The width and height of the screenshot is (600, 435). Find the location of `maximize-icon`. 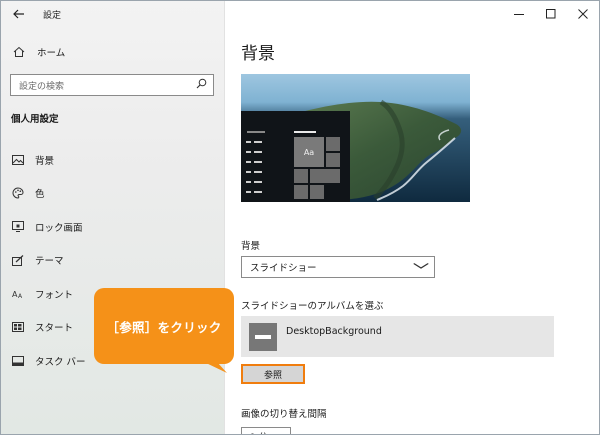

maximize-icon is located at coordinates (551, 14).